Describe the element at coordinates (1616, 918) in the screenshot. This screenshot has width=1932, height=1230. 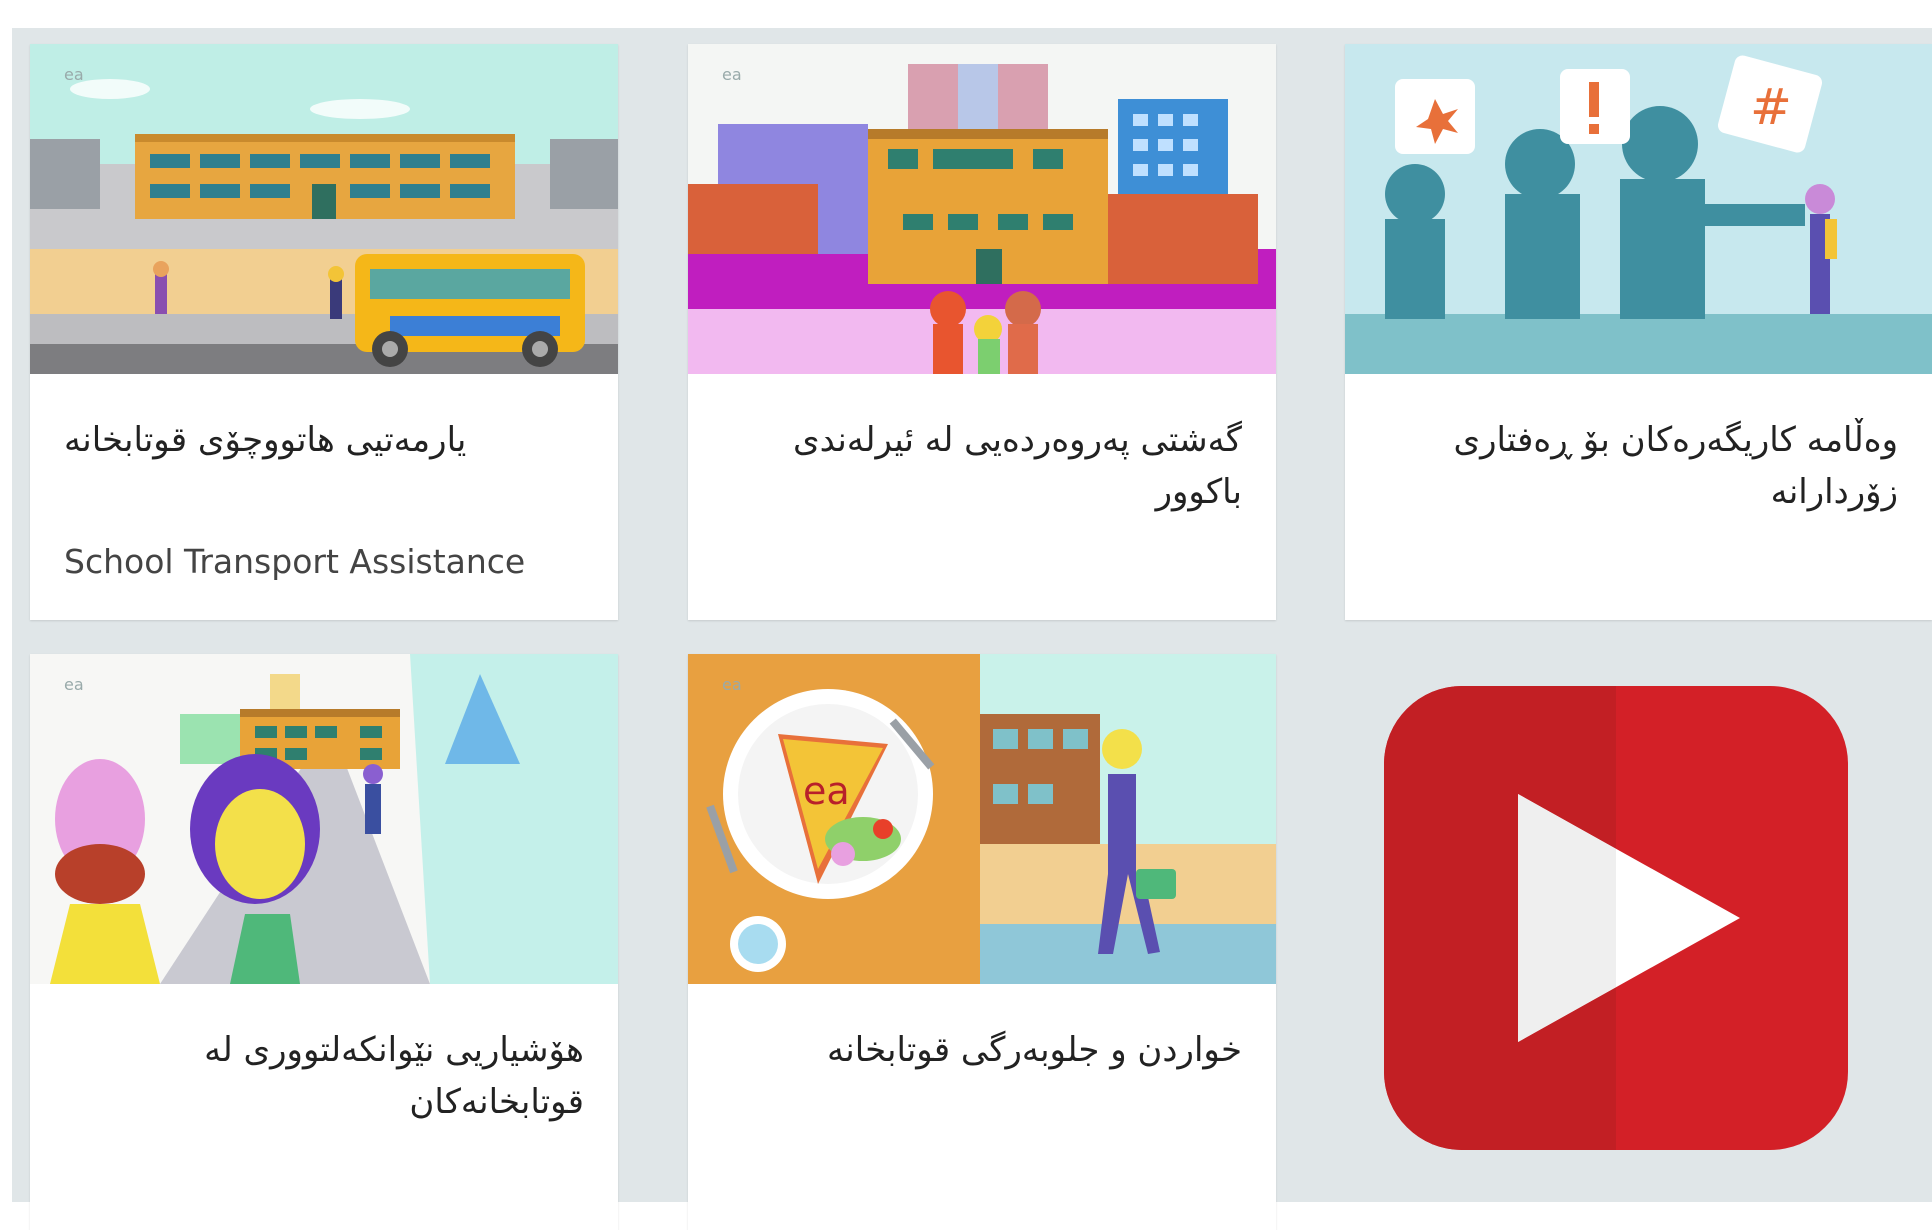
I see `youtube-play-icon` at that location.